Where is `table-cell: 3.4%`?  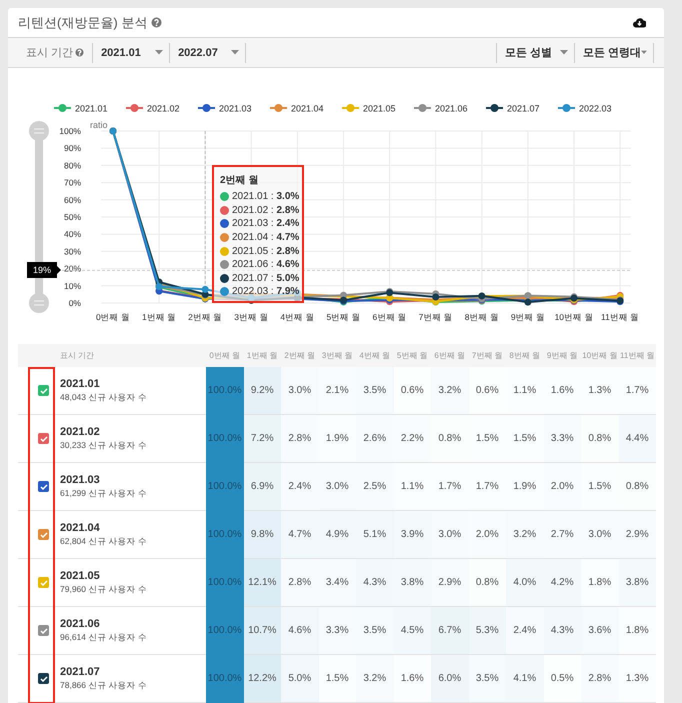
table-cell: 3.4% is located at coordinates (337, 582).